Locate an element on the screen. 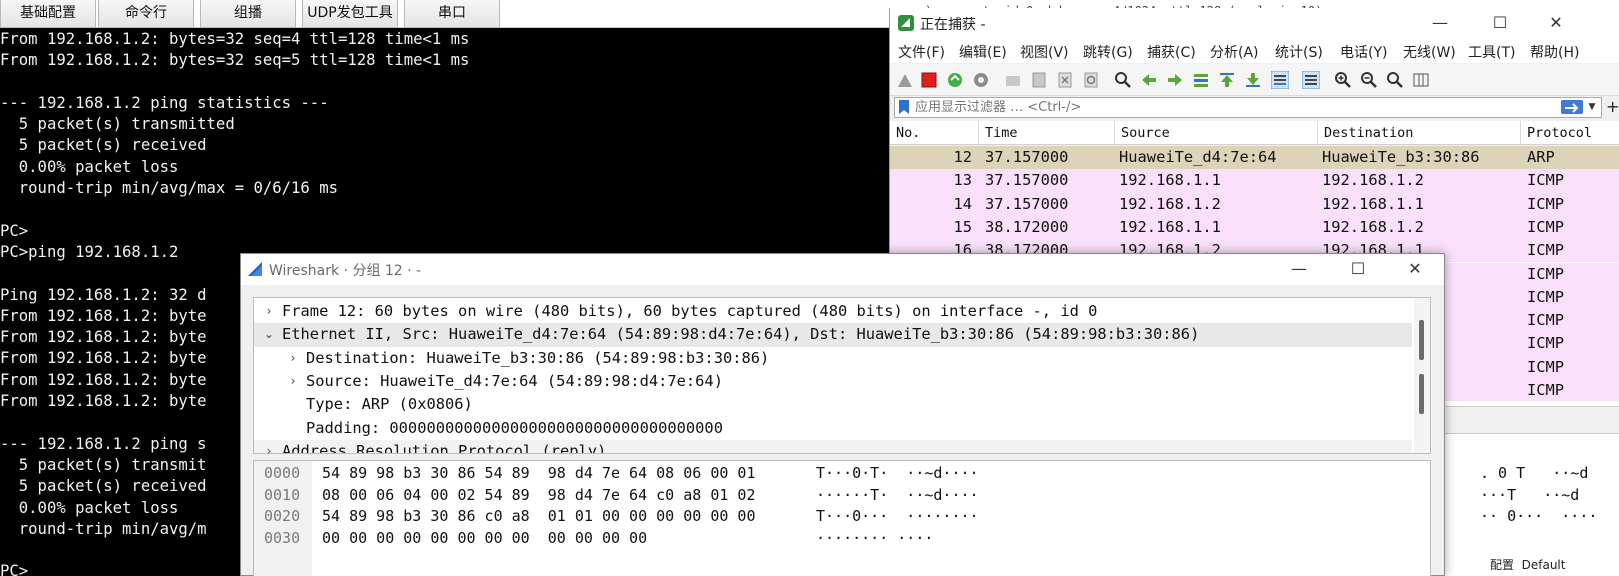 This screenshot has width=1619, height=576. packet-row: 15 38.172000 192.168.1.1 192.168.1.2 ICMP is located at coordinates (1254, 227).